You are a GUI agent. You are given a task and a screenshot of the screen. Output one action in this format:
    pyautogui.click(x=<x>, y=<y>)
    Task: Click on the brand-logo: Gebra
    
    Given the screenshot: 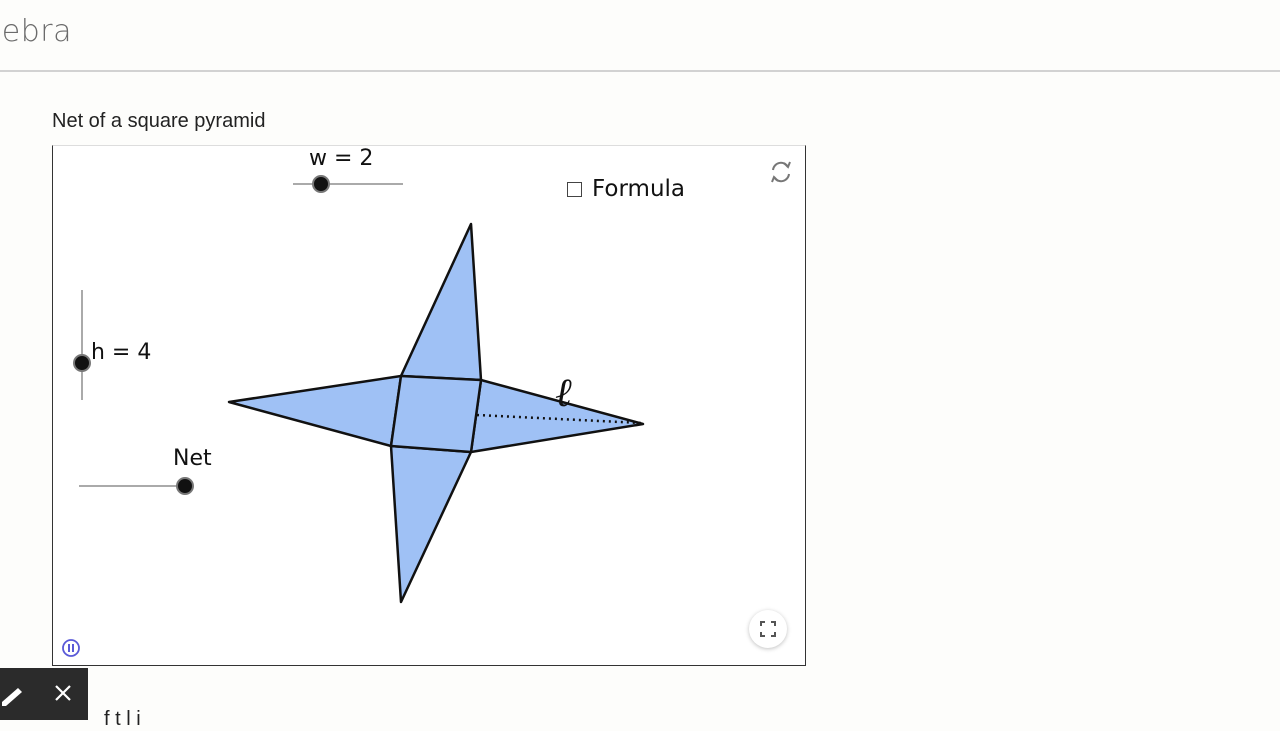 What is the action you would take?
    pyautogui.click(x=36, y=31)
    